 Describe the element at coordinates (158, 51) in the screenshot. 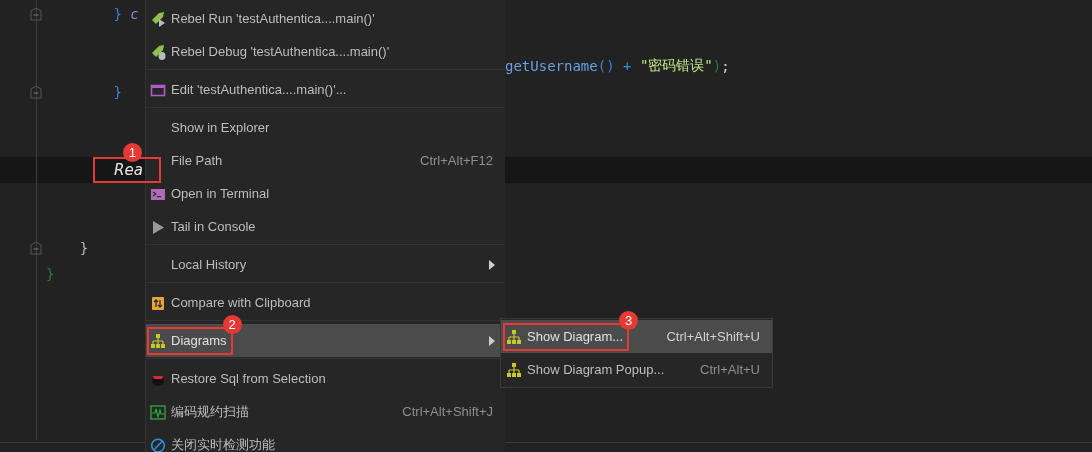

I see `rocket-bug-icon` at that location.